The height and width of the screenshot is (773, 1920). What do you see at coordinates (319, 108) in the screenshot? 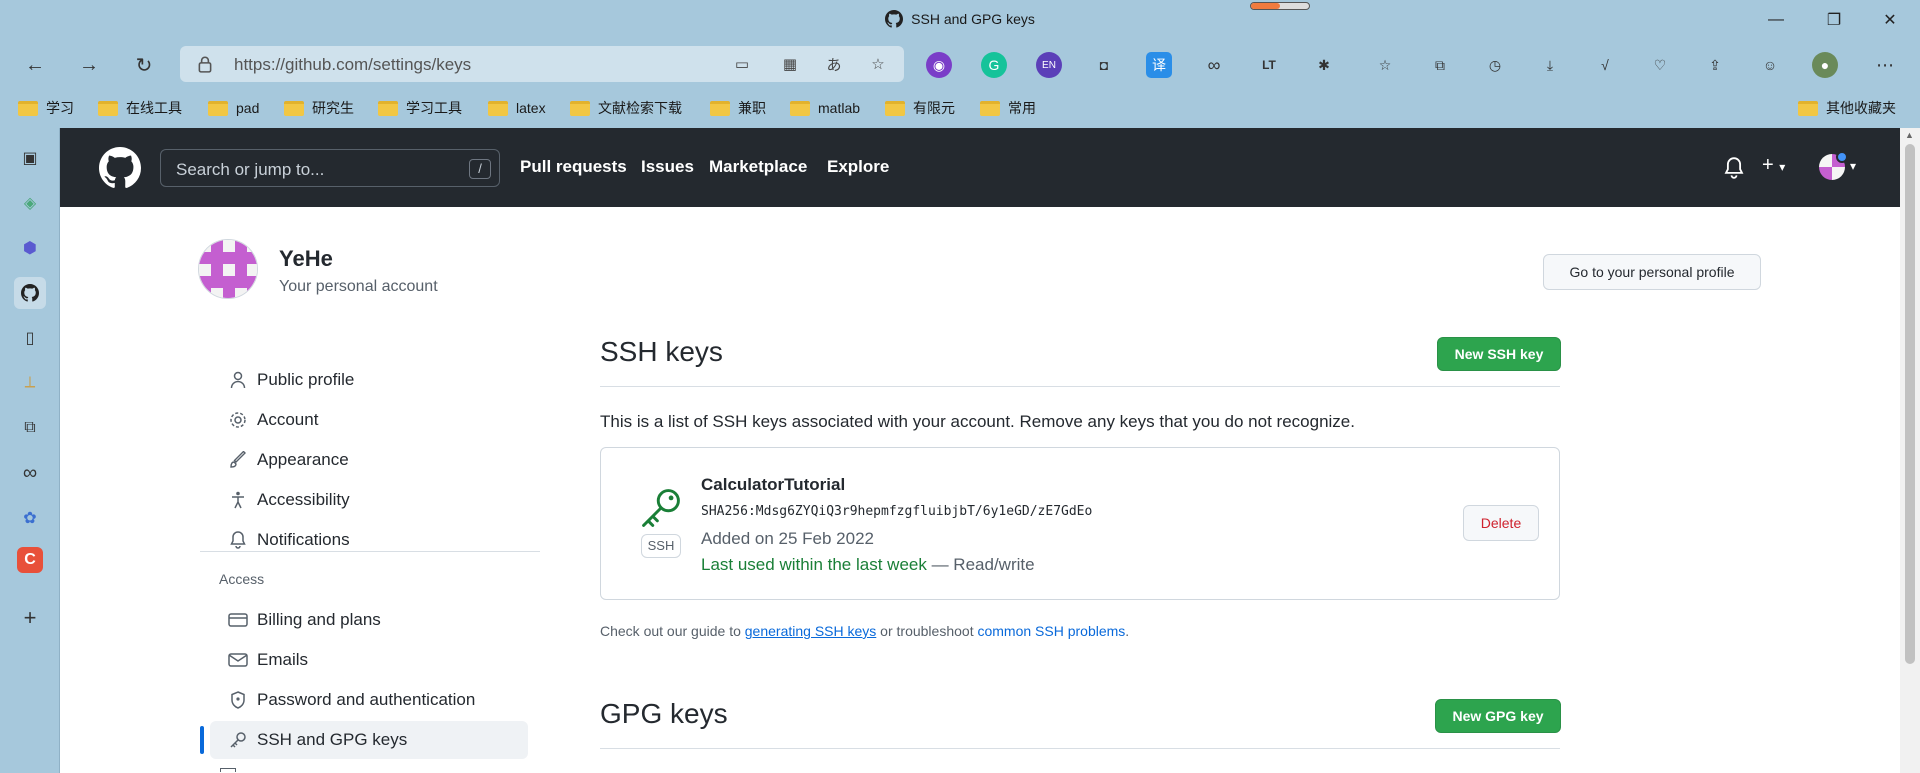
I see `bookmark-folder: 研究生` at bounding box center [319, 108].